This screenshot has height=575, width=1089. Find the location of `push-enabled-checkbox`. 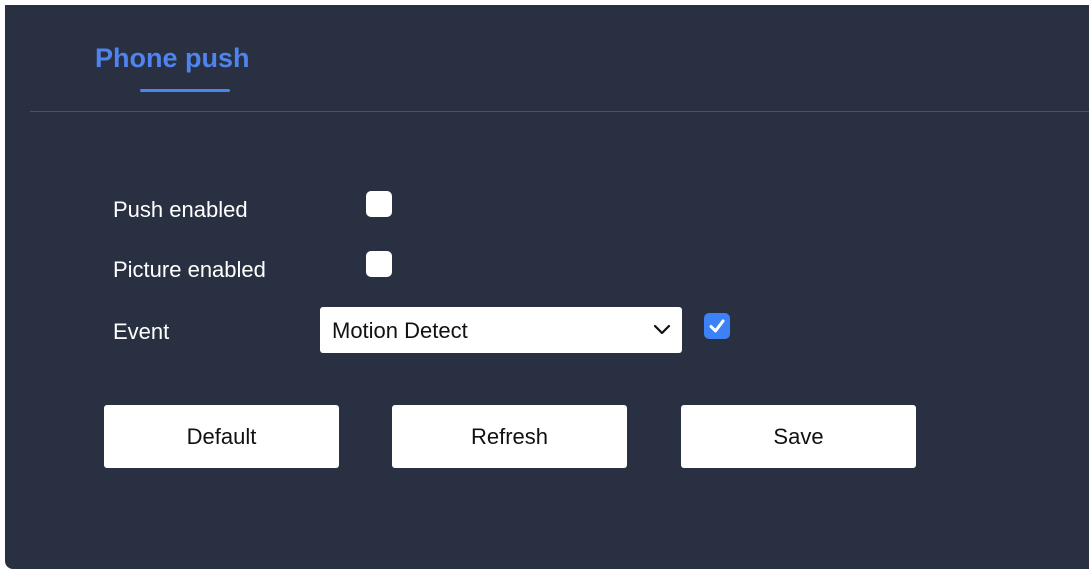

push-enabled-checkbox is located at coordinates (379, 204).